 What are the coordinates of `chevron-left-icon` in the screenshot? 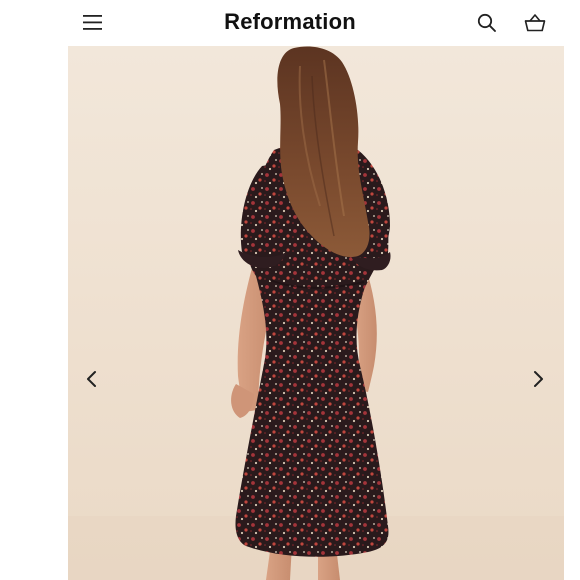 It's located at (91, 379).